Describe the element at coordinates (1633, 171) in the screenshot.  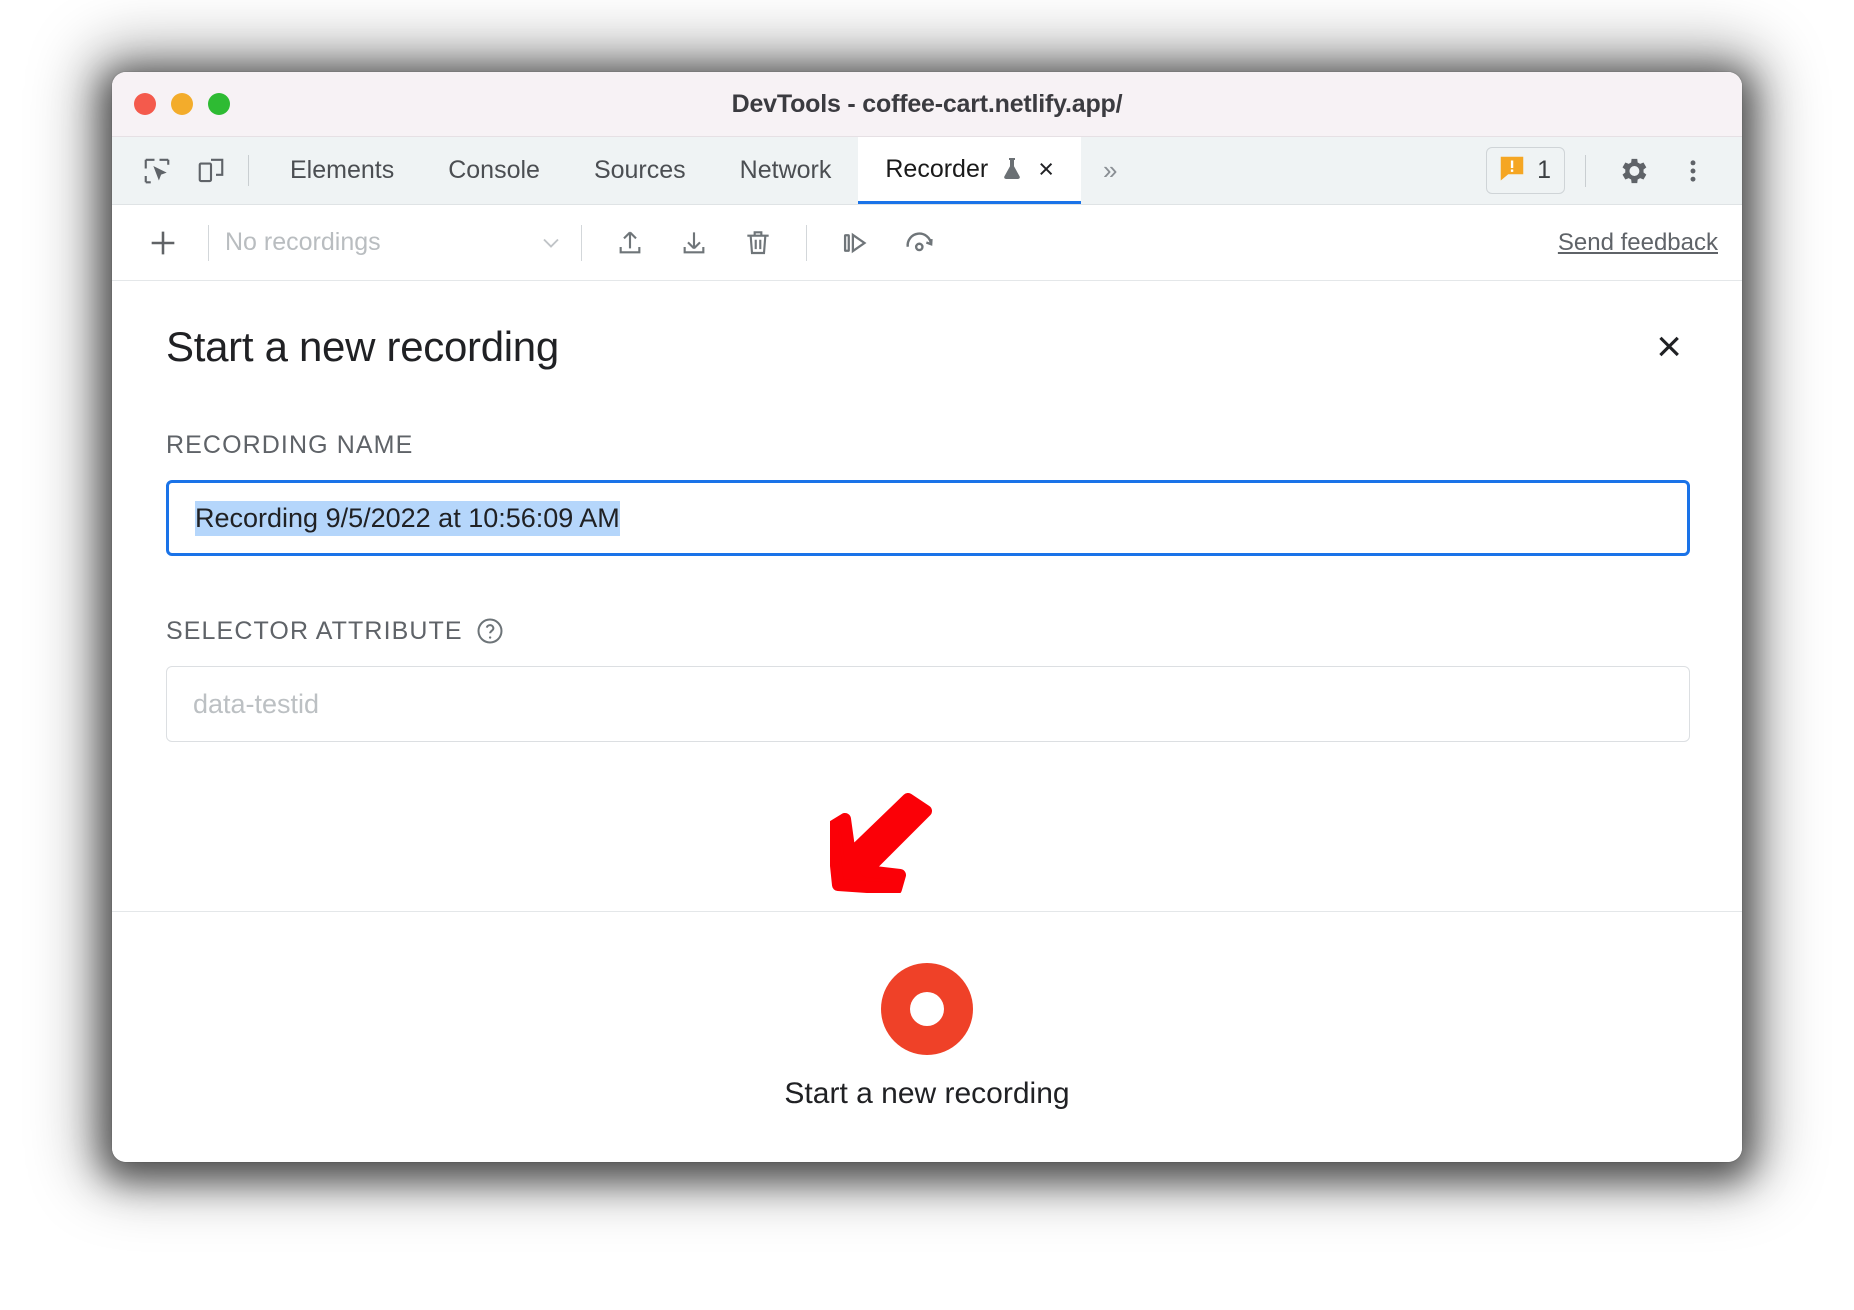
I see `gear-icon` at that location.